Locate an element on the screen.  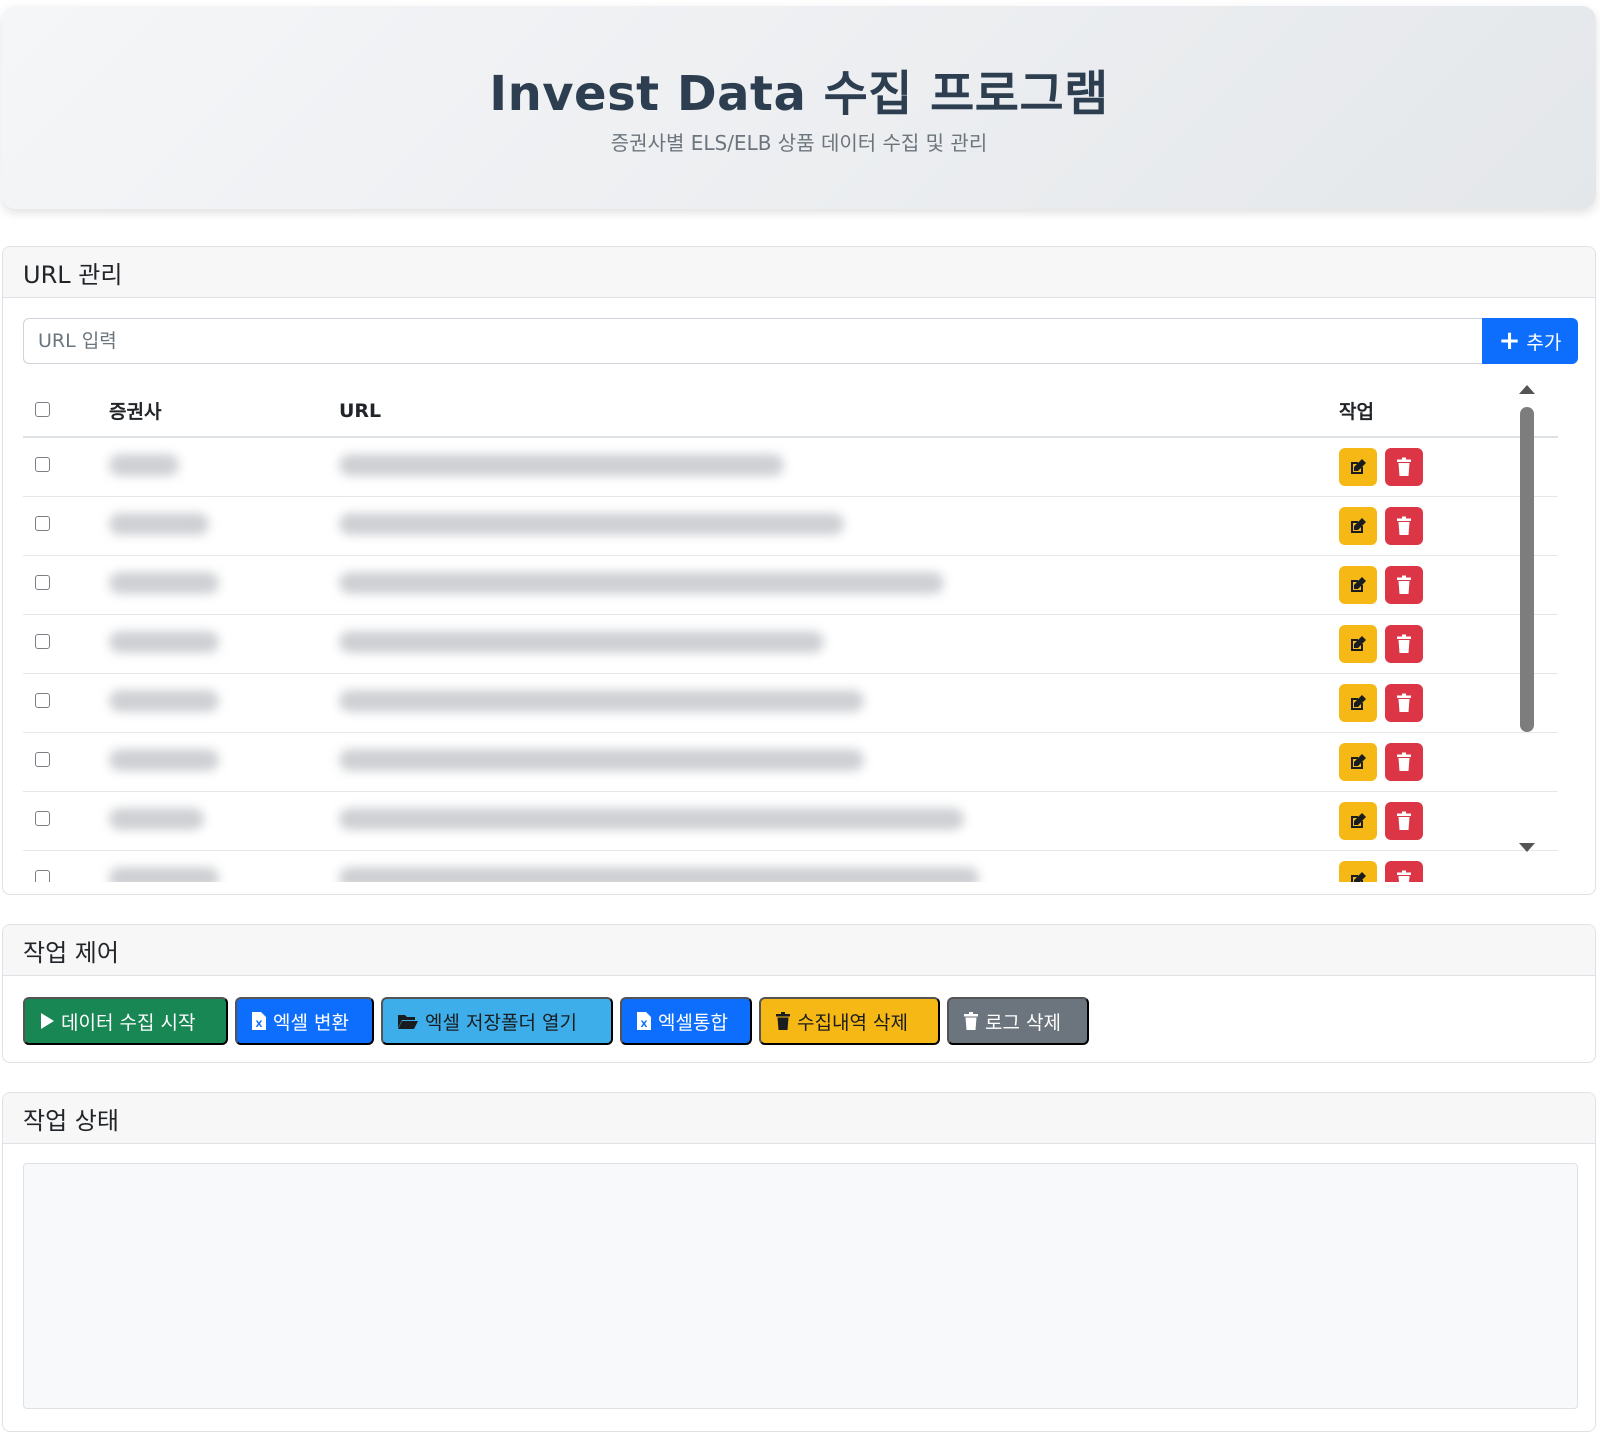
table-scrollbar is located at coordinates (1527, 622).